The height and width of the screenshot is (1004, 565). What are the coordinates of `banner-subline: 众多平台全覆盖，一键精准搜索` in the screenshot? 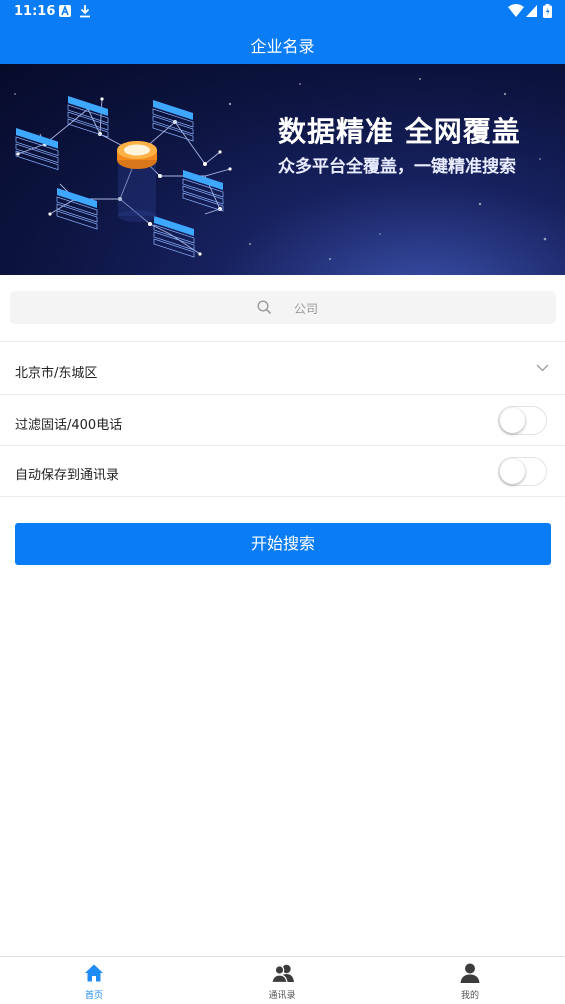 It's located at (397, 167).